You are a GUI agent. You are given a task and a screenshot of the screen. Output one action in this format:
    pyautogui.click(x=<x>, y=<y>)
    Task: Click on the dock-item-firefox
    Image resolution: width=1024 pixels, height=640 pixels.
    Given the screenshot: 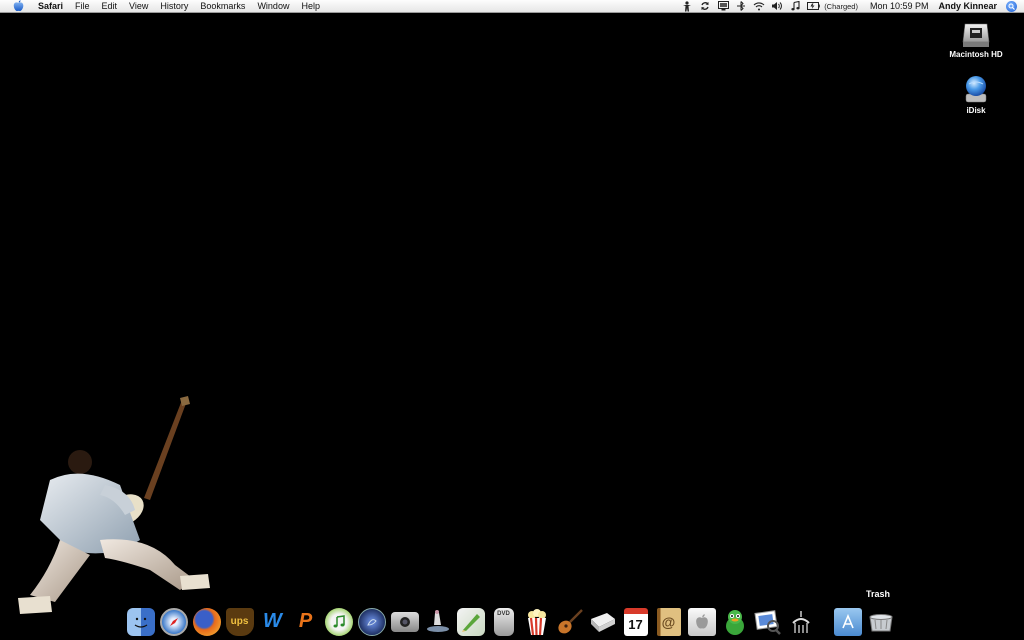 What is the action you would take?
    pyautogui.click(x=206, y=621)
    